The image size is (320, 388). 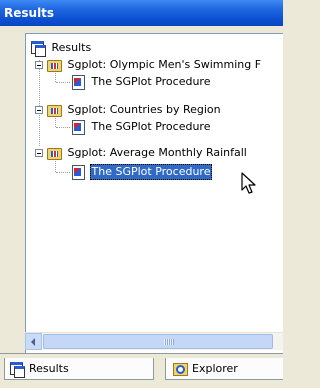 What do you see at coordinates (141, 13) in the screenshot?
I see `window-title: Results` at bounding box center [141, 13].